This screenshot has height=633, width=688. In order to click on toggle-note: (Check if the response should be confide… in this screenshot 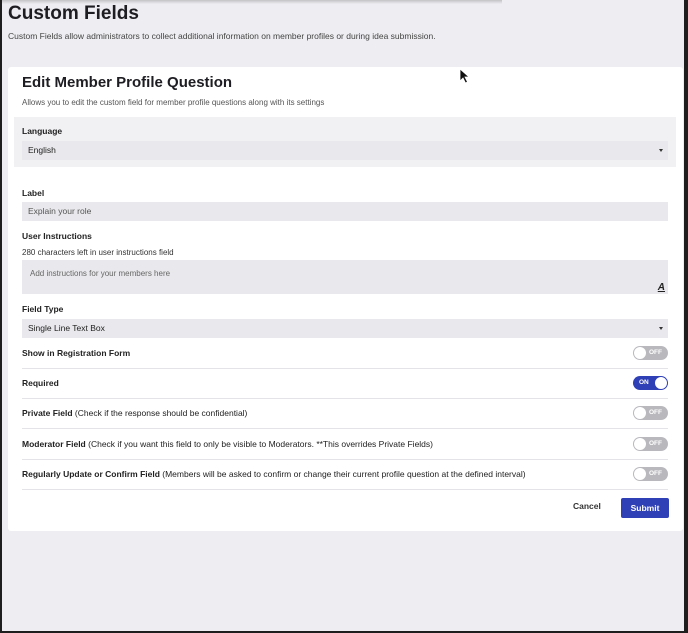, I will do `click(160, 413)`.